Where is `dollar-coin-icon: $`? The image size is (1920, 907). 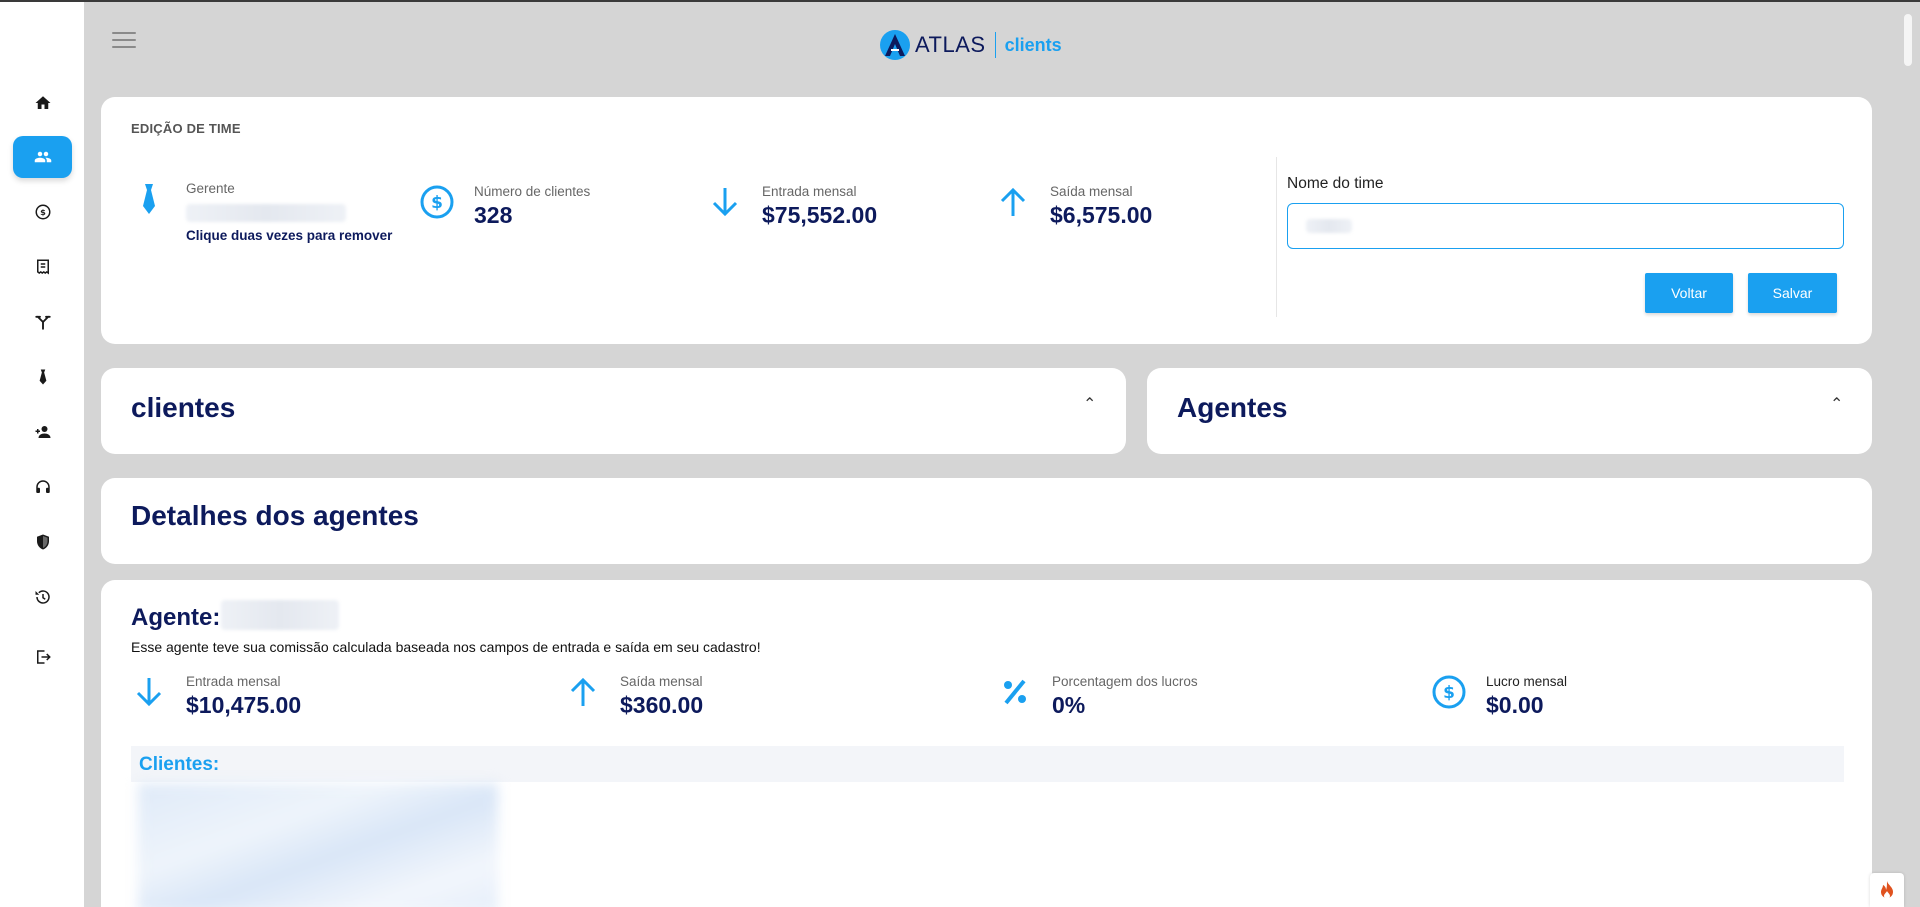
dollar-coin-icon: $ is located at coordinates (42, 212).